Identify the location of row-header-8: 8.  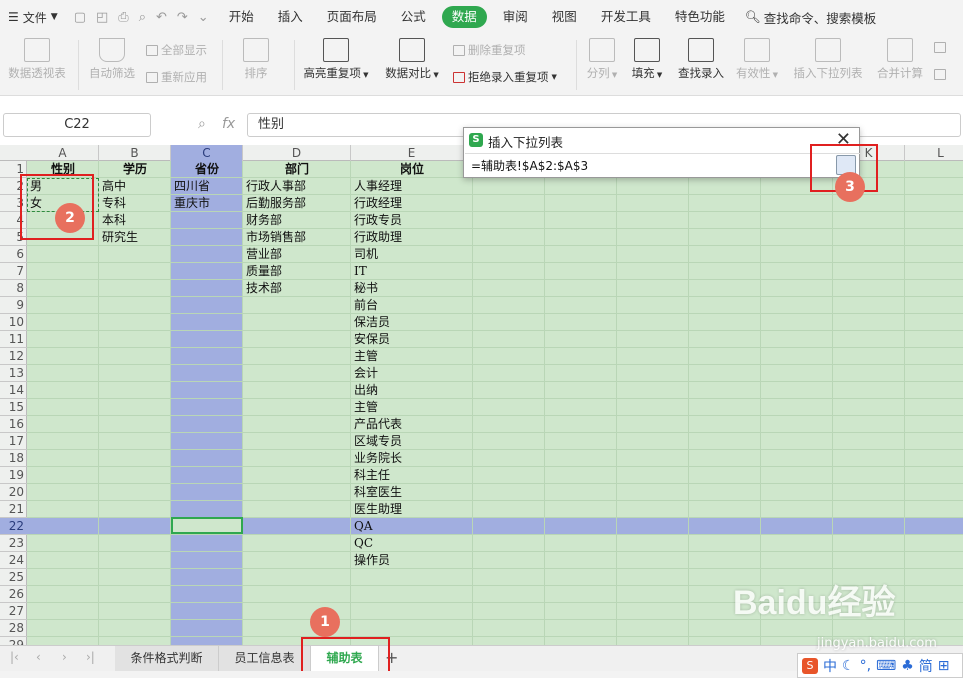
(13, 288).